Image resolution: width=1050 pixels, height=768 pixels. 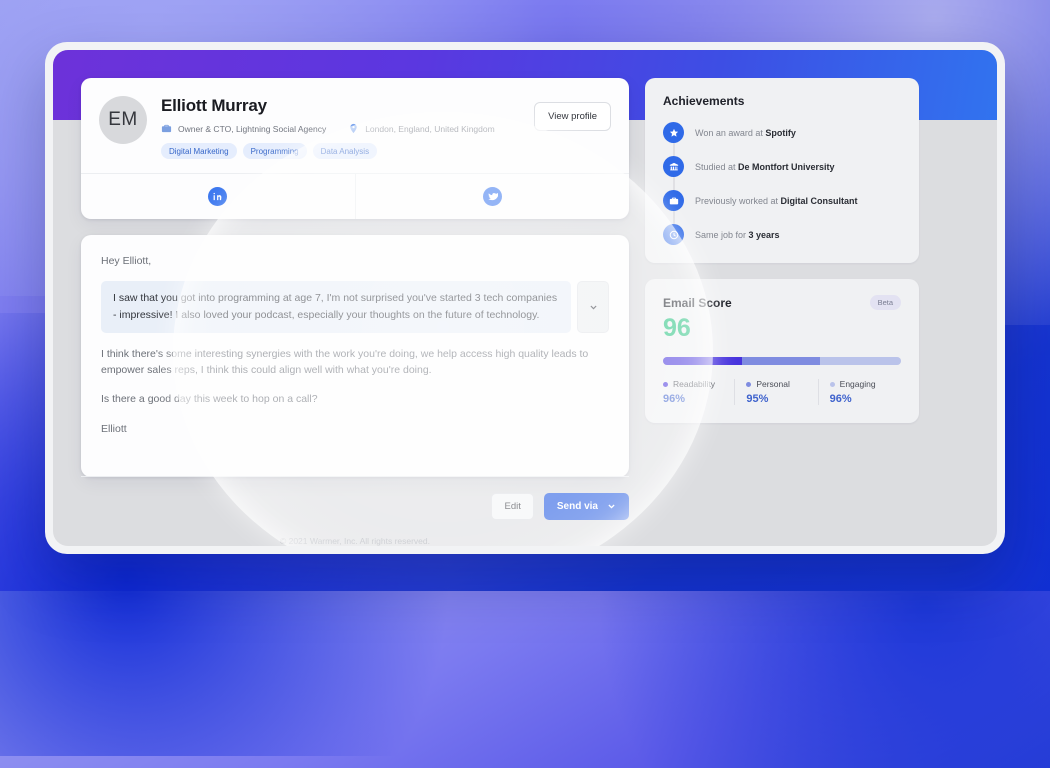 I want to click on list-item: Same job for 3 years, so click(x=782, y=234).